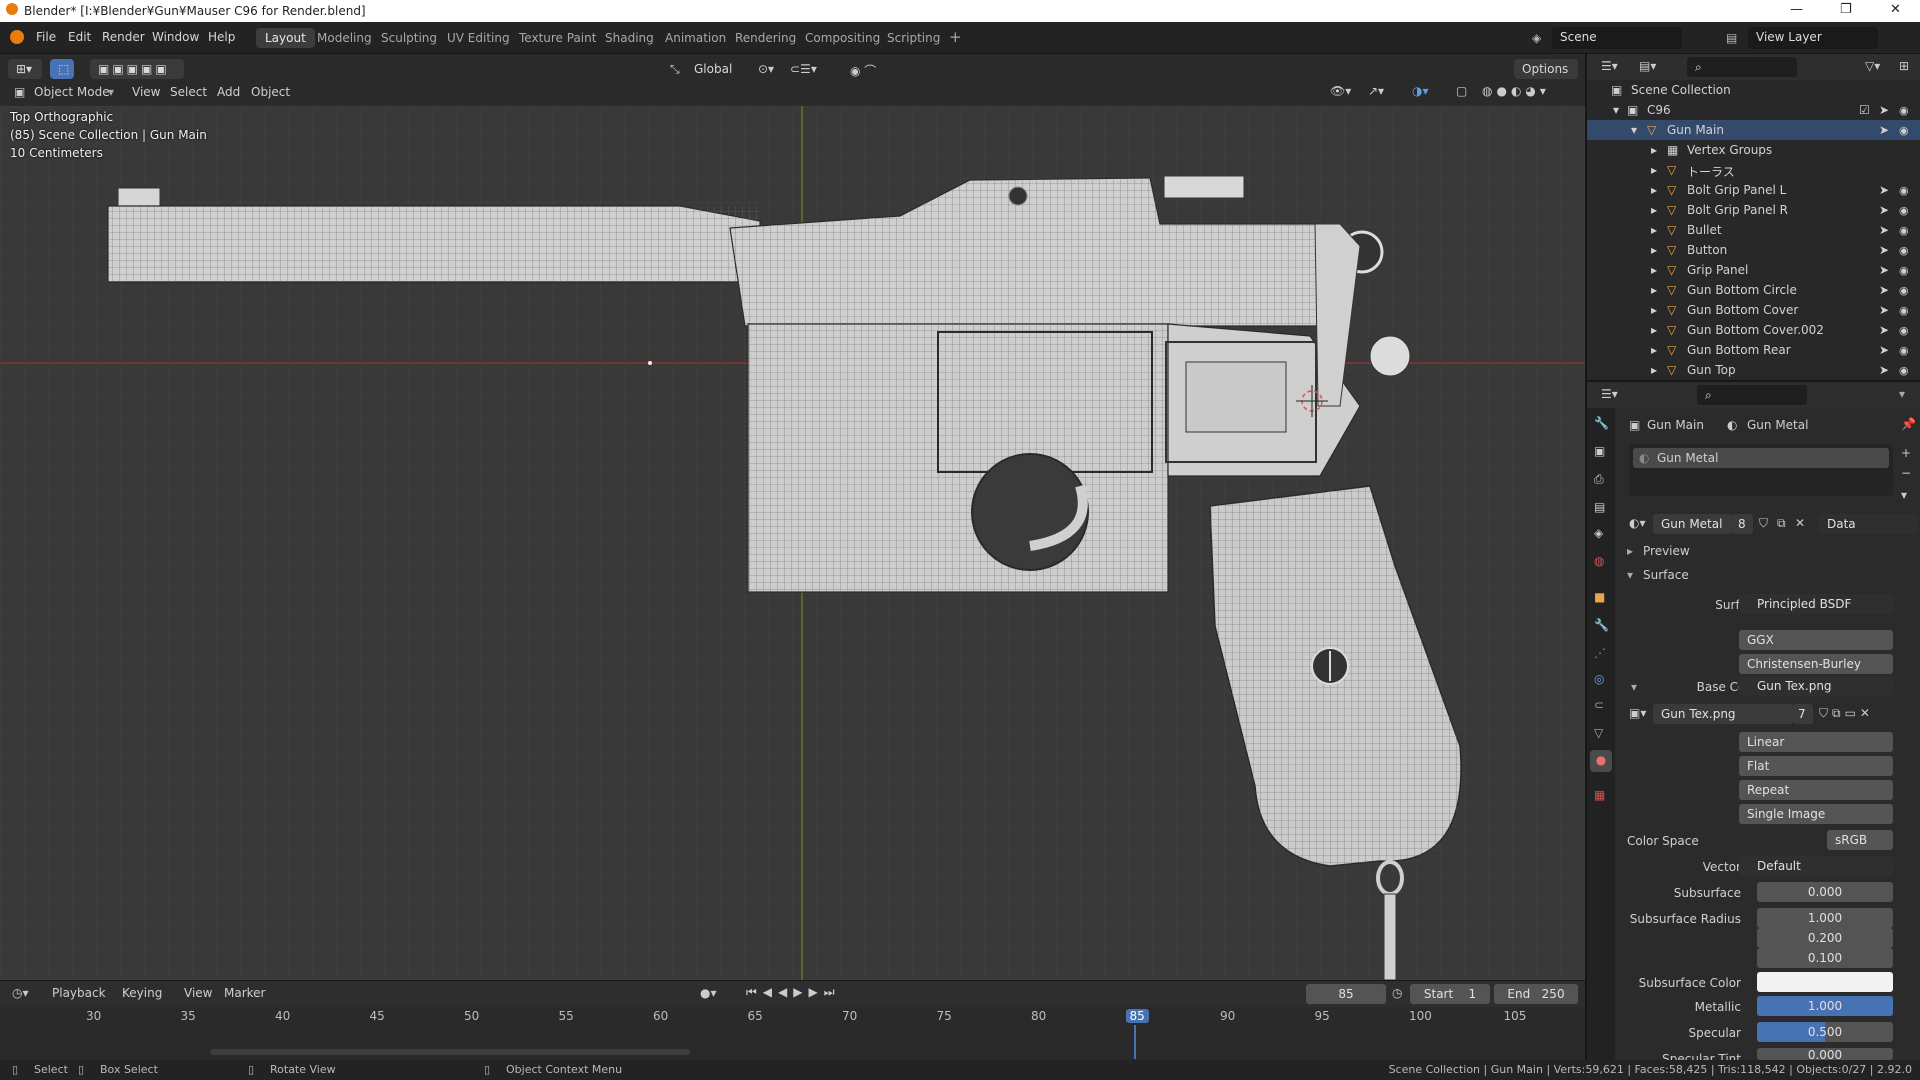 Image resolution: width=1920 pixels, height=1080 pixels. I want to click on outliner-row-child: ▸ ▽ Gun Bottom Circle ➤ ◉, so click(1753, 290).